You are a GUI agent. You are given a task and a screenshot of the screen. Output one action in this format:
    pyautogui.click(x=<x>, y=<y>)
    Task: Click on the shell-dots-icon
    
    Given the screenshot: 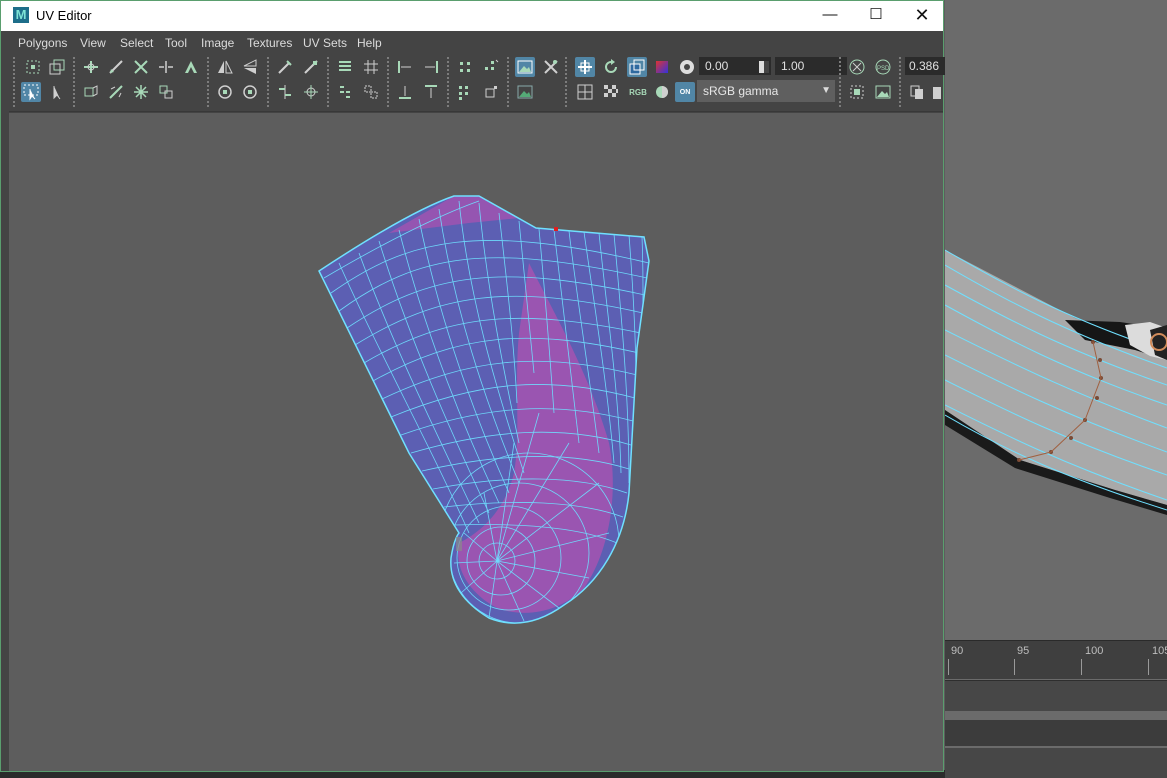 What is the action you would take?
    pyautogui.click(x=465, y=67)
    